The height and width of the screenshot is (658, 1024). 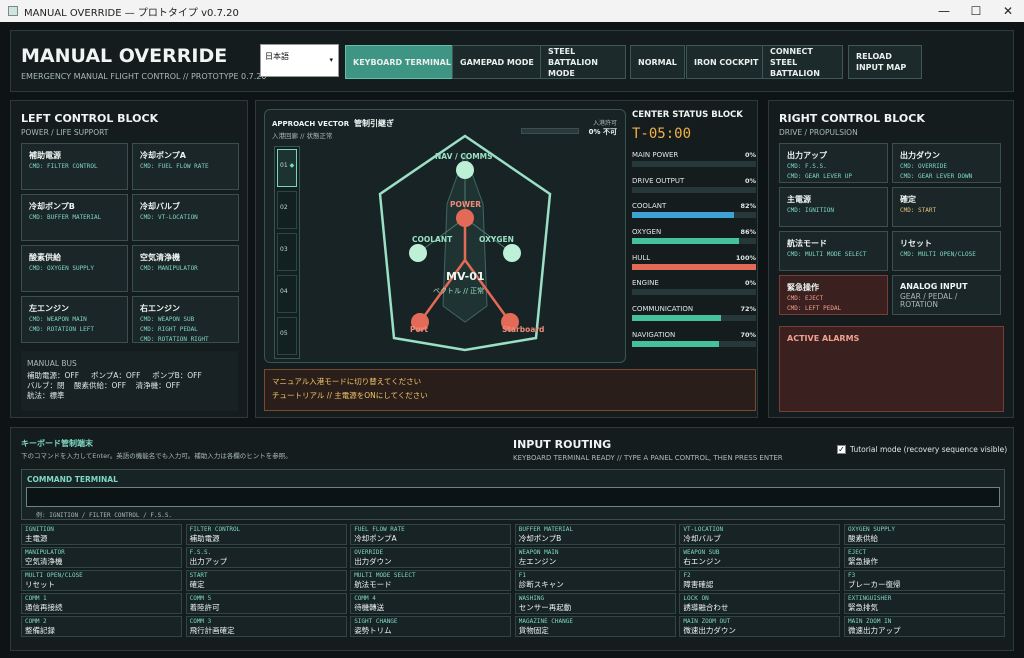 What do you see at coordinates (512, 11) in the screenshot?
I see `window-titlebar: MANUAL OVERRIDE — プロトタイプ v0.7.20 — ☐ ✕` at bounding box center [512, 11].